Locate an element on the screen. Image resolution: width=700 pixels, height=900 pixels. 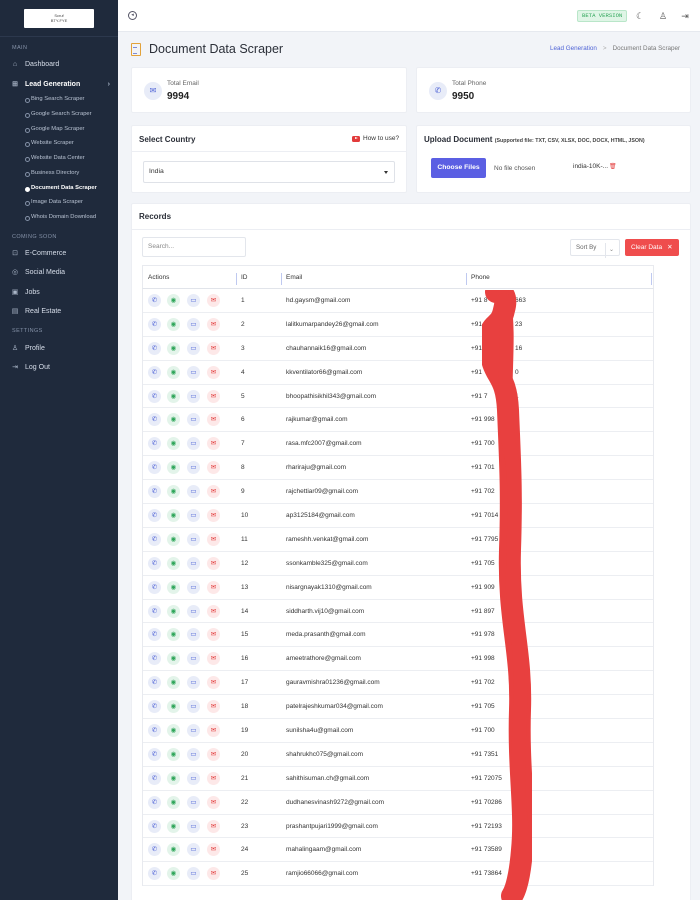
sidebar-sub-google-map: Google Map Scraper is located at coordinates (55, 129).